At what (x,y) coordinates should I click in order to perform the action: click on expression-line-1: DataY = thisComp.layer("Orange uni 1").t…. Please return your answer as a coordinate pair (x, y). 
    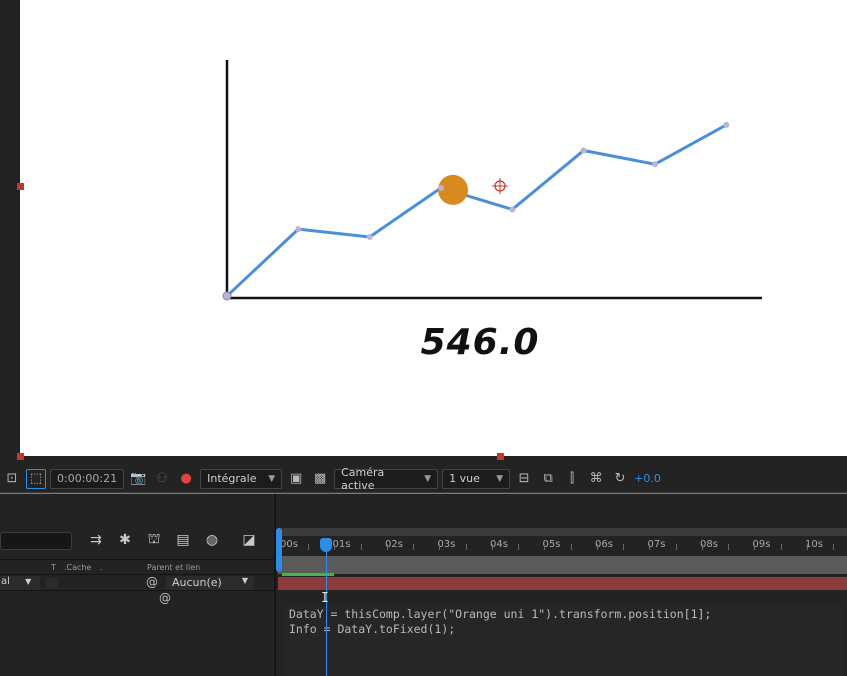
    Looking at the image, I should click on (500, 614).